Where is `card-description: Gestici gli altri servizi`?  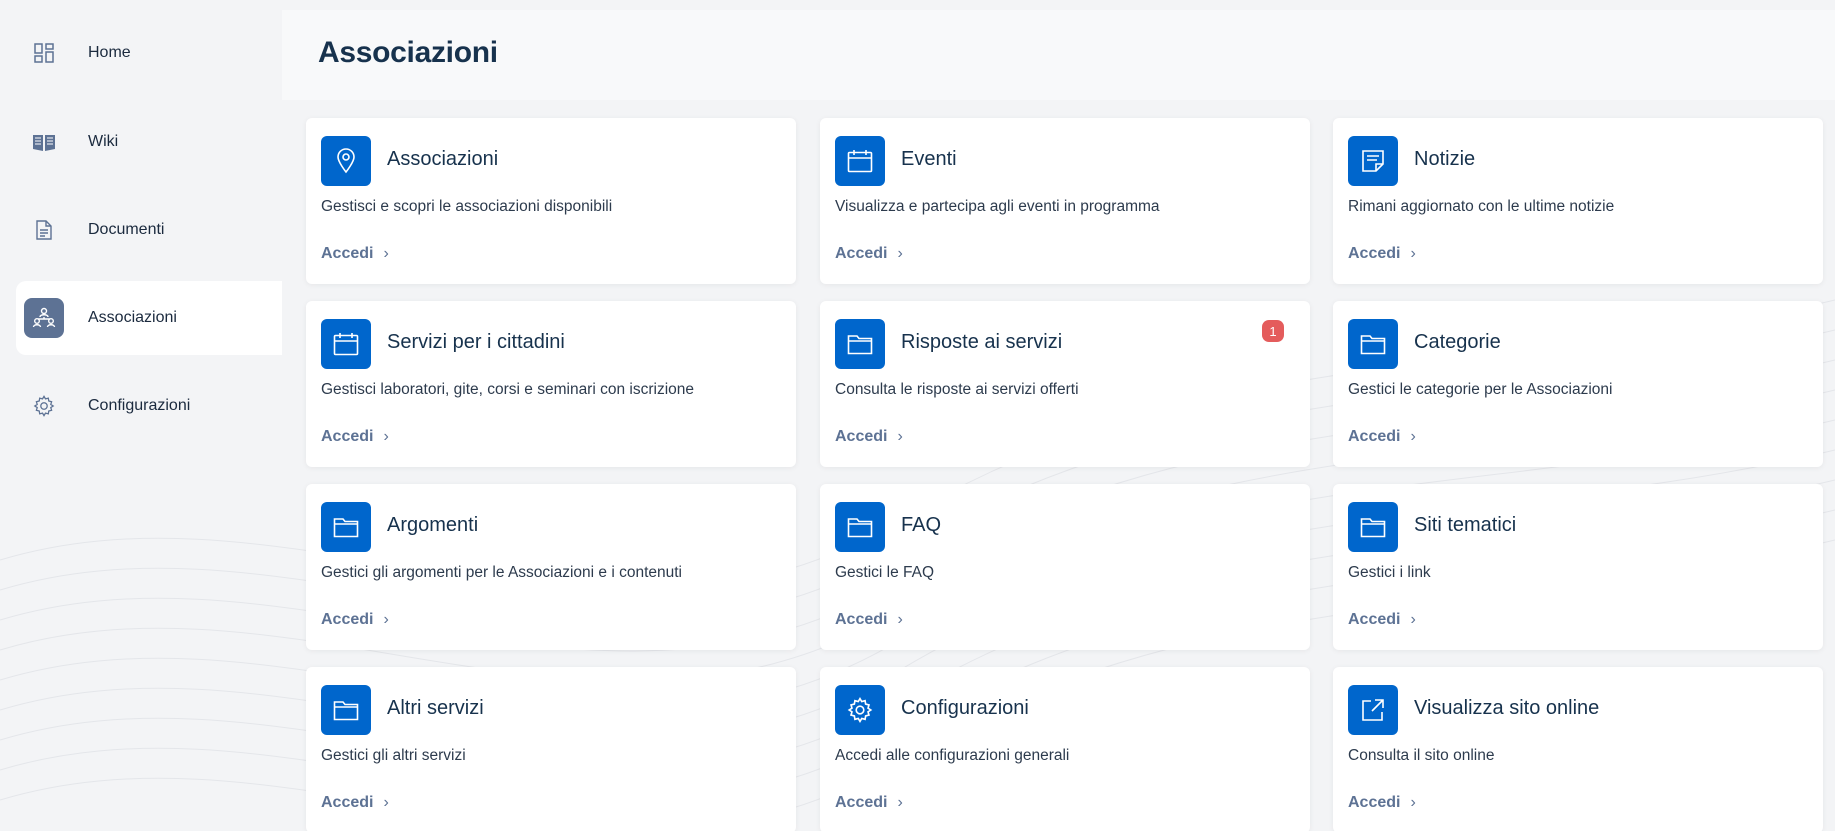
card-description: Gestici gli altri servizi is located at coordinates (393, 755).